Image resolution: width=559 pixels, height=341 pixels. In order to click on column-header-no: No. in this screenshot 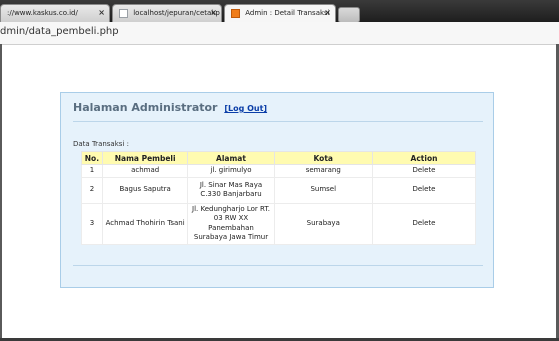, I will do `click(92, 158)`.